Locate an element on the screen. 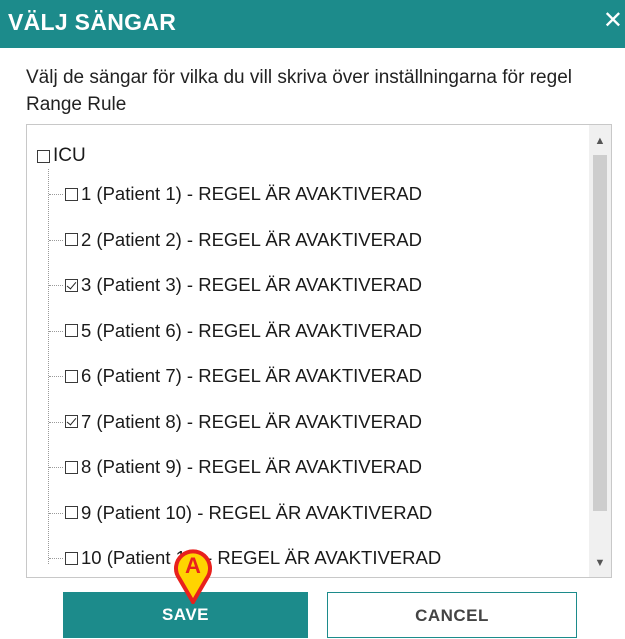  tree-item-bed: 5 (Patient 6) - REGEL ÄR AVAKTIVERAD is located at coordinates (243, 331).